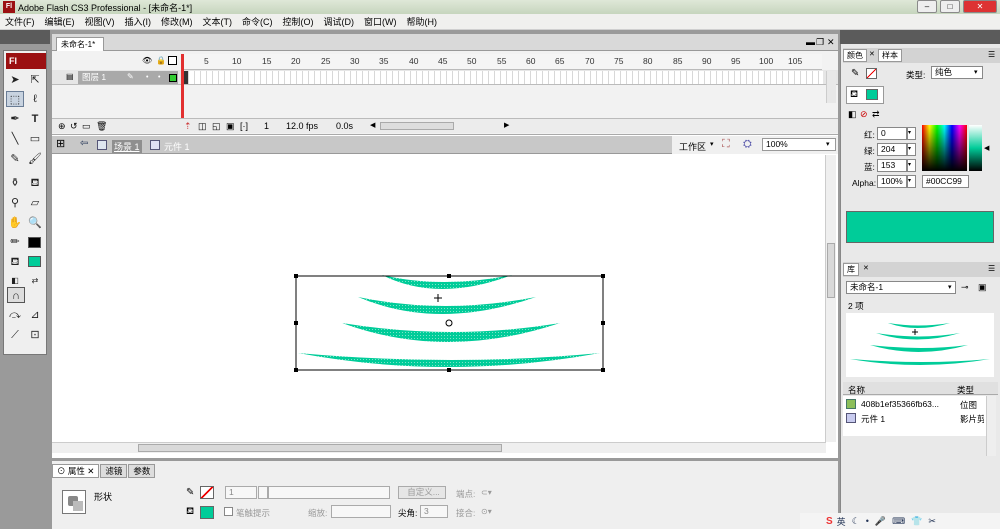 This screenshot has height=529, width=1000. Describe the element at coordinates (841, 521) in the screenshot. I see `ime-language: 英` at that location.